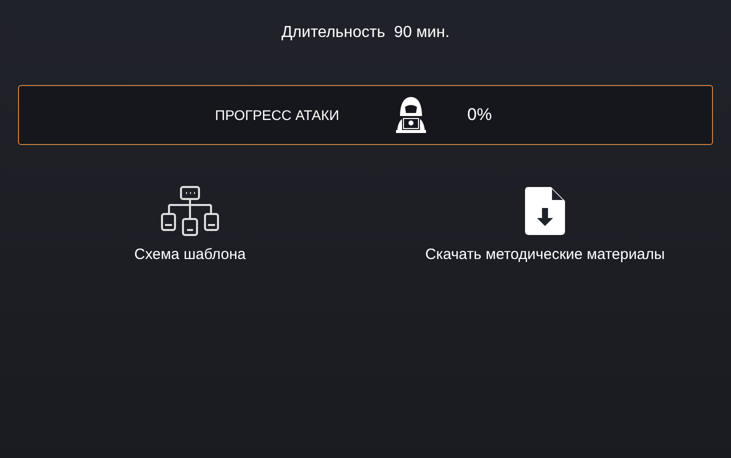  Describe the element at coordinates (365, 33) in the screenshot. I see `duration-text: Длительность 90 мин.` at that location.